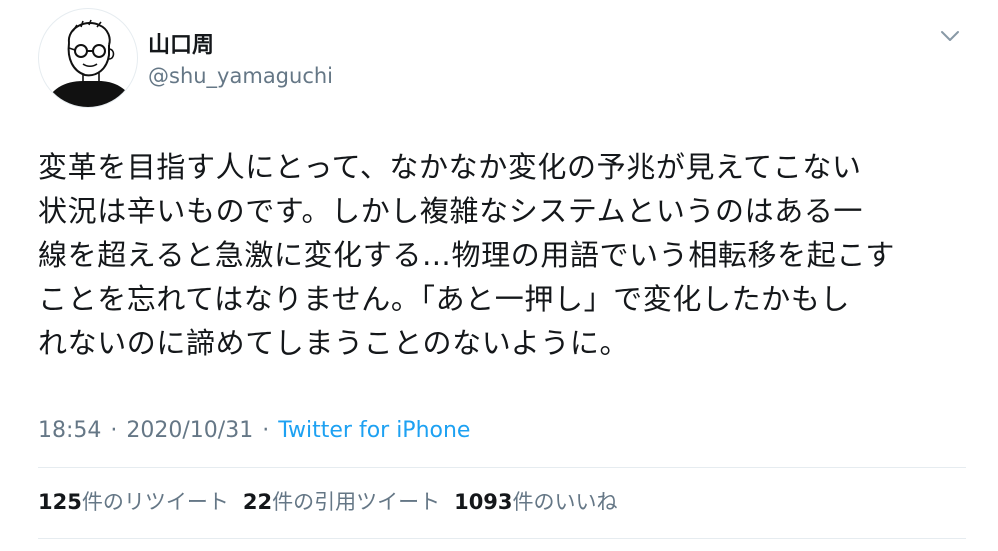 The width and height of the screenshot is (998, 551). I want to click on avatar, so click(88, 58).